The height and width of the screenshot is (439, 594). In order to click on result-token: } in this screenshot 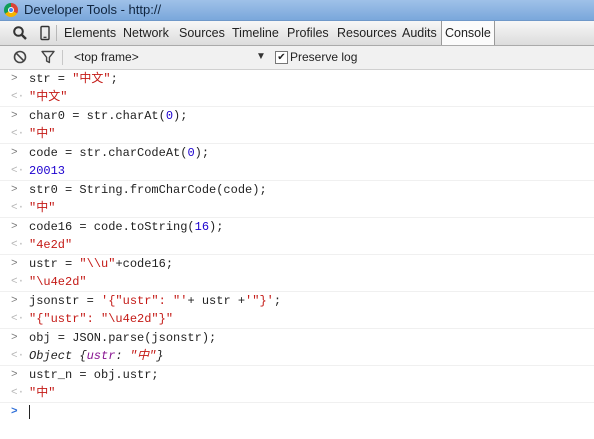, I will do `click(160, 356)`.